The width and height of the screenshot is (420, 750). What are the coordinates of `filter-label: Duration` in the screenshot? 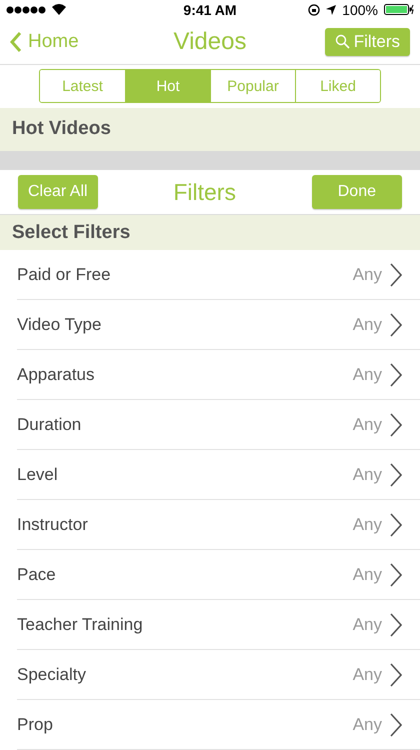 It's located at (49, 424).